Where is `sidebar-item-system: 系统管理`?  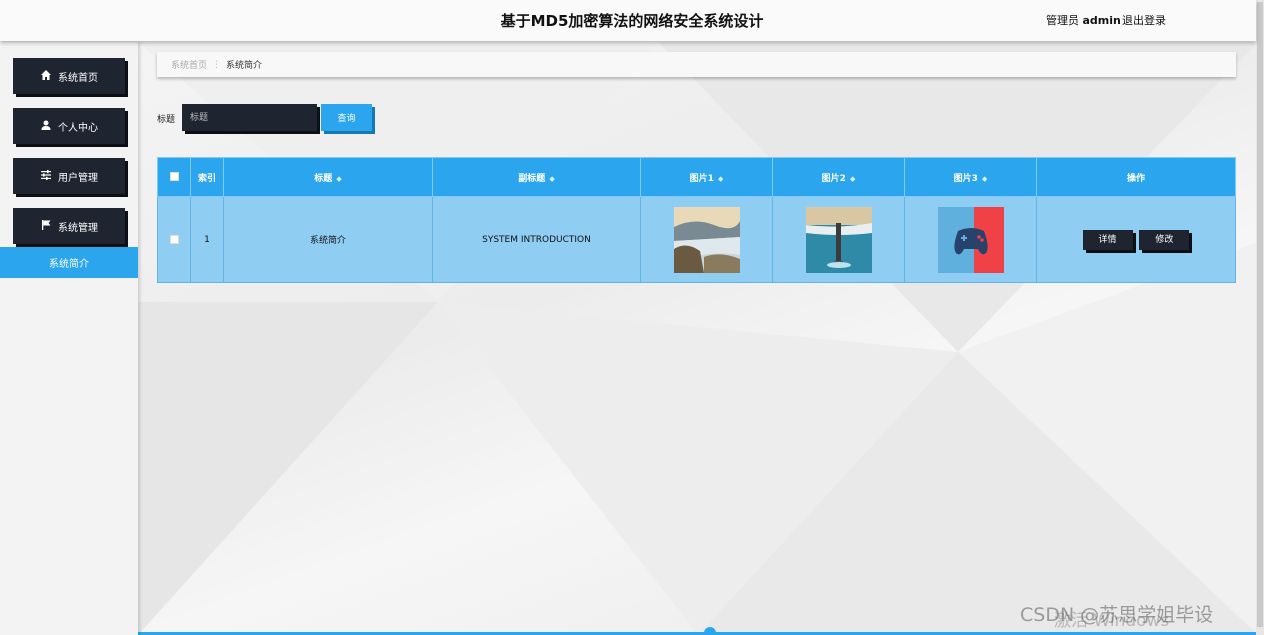
sidebar-item-system: 系统管理 is located at coordinates (69, 226).